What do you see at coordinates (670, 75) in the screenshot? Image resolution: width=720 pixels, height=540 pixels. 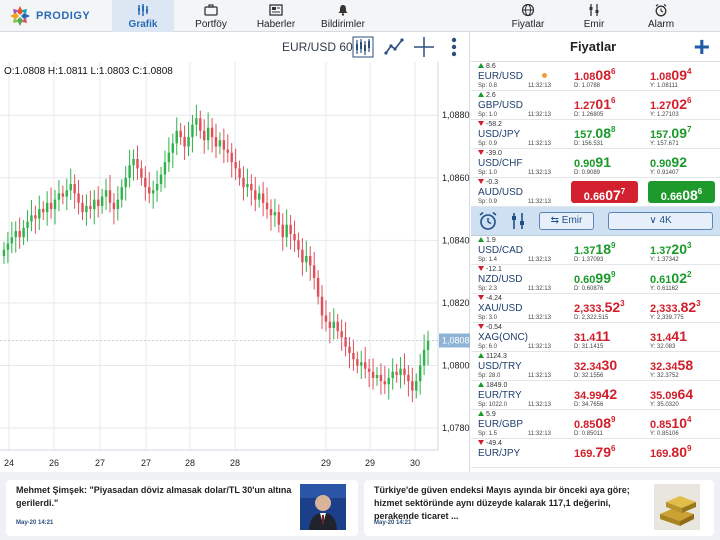 I see `ask-price: 1.08094` at bounding box center [670, 75].